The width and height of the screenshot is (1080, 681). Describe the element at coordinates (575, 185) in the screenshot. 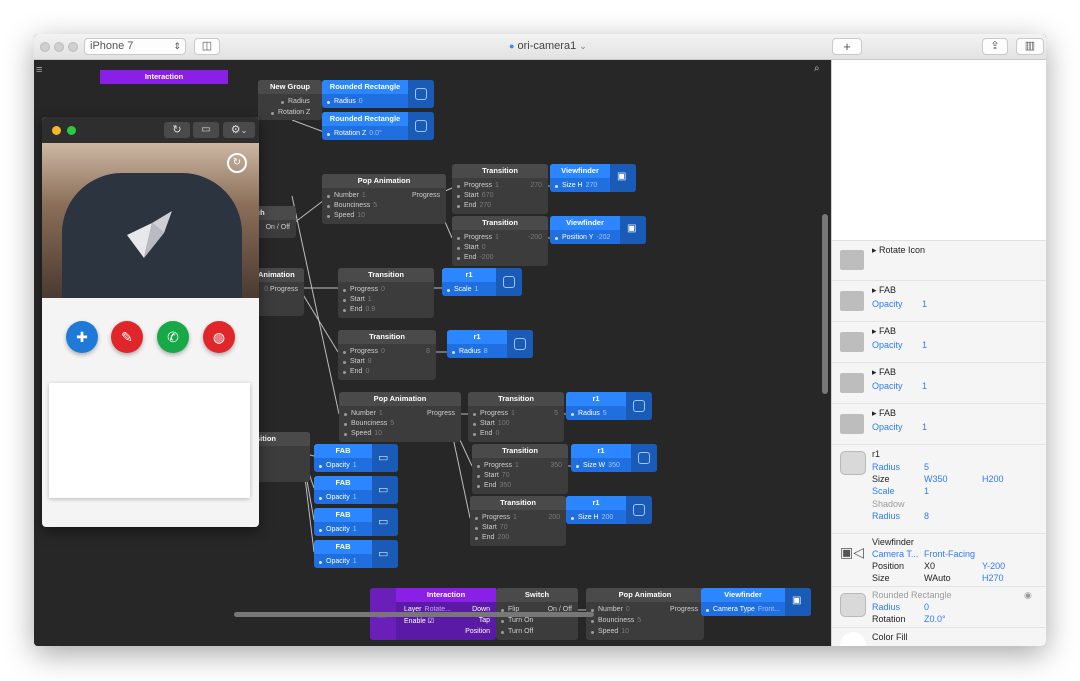

I see `port-size-h: Size H 270` at that location.